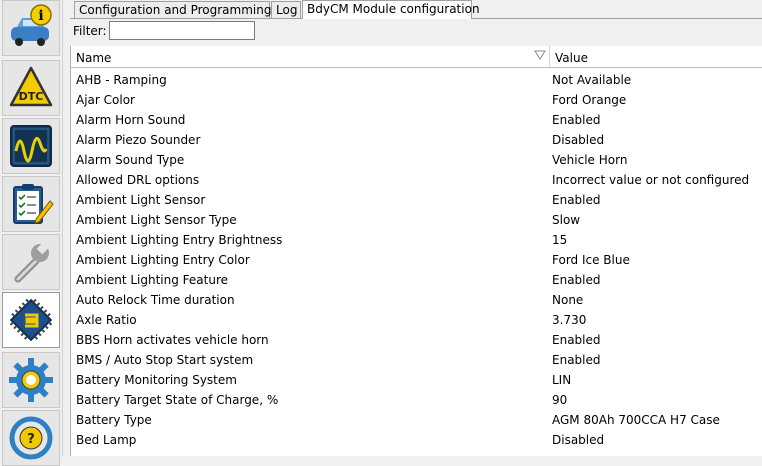 The width and height of the screenshot is (762, 466). What do you see at coordinates (131, 120) in the screenshot?
I see `row-name: Alarm Horn Sound` at bounding box center [131, 120].